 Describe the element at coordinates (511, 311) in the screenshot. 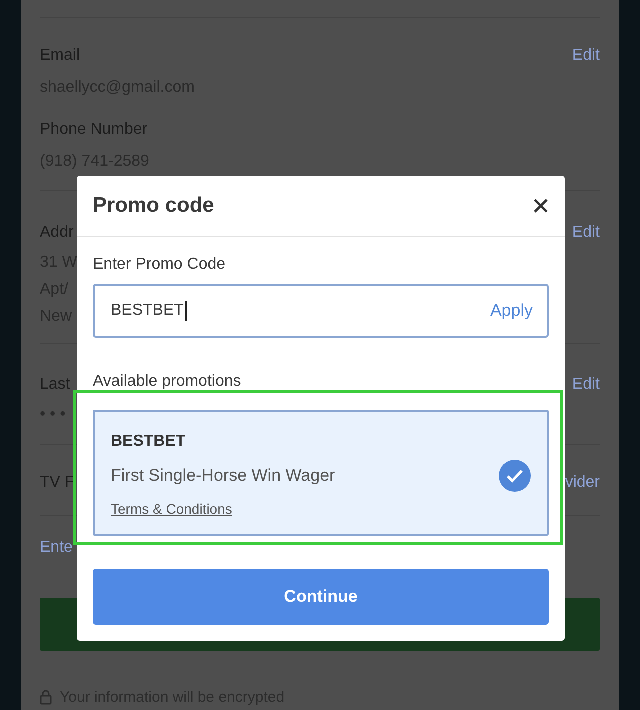

I see `apply-link: Apply` at that location.